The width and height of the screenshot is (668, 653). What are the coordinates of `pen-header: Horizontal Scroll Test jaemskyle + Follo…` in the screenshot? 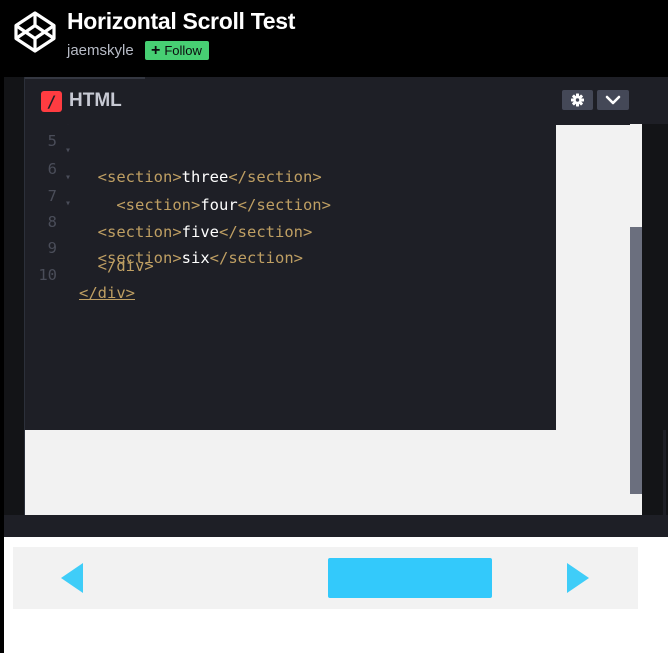 It's located at (334, 38).